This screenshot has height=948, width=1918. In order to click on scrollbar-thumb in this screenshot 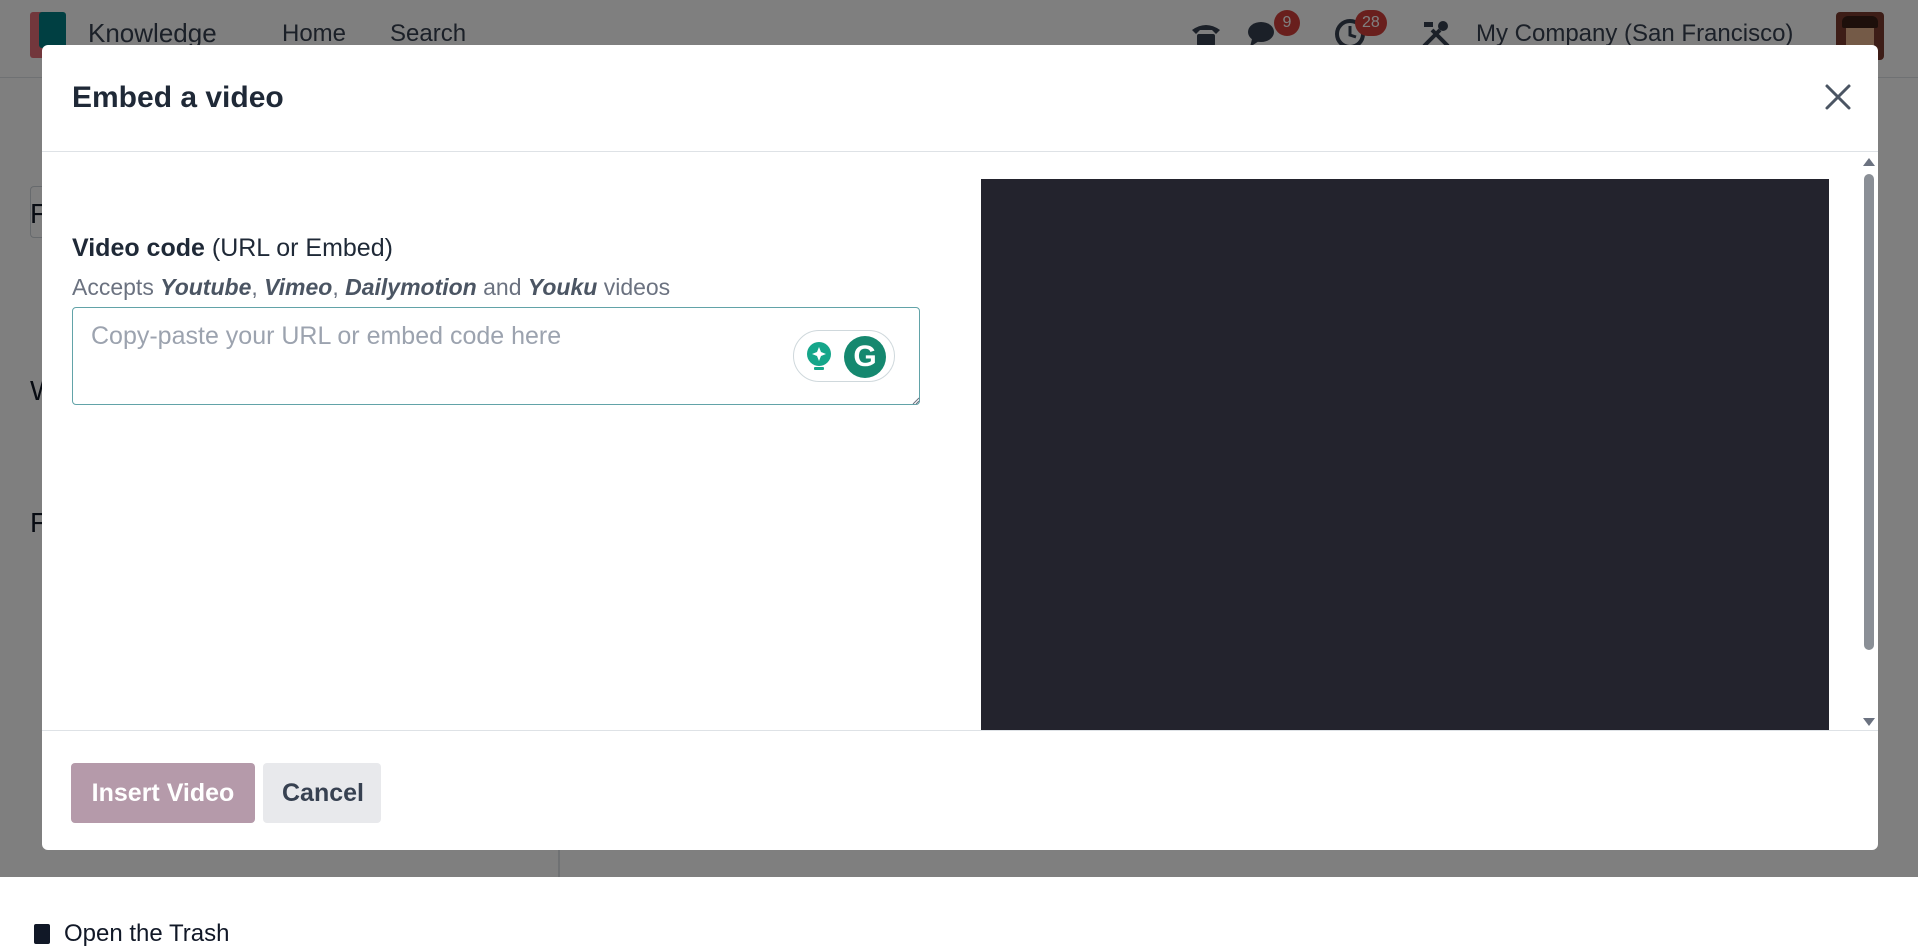, I will do `click(1869, 412)`.